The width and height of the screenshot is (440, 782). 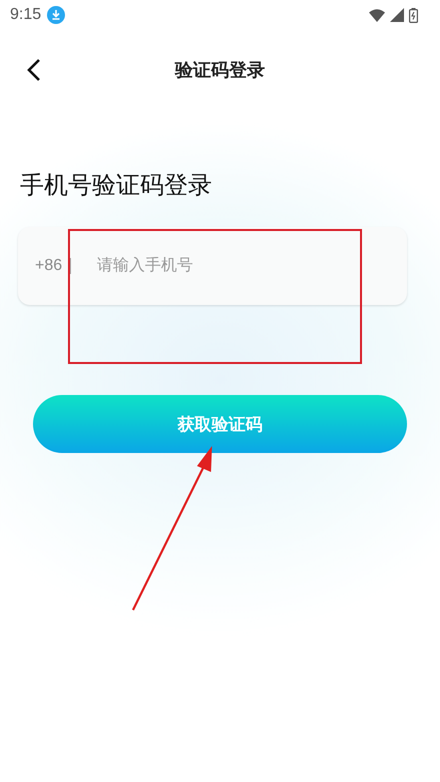 What do you see at coordinates (56, 15) in the screenshot?
I see `download-icon` at bounding box center [56, 15].